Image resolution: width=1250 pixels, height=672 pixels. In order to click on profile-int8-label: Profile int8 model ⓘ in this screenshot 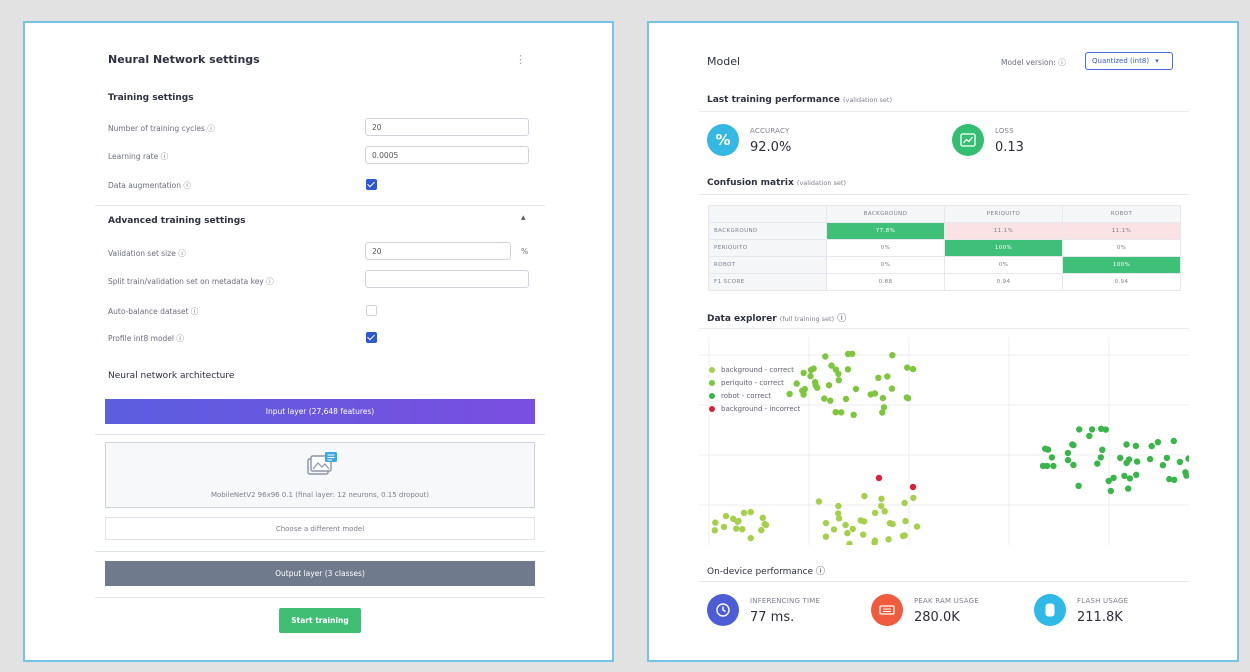, I will do `click(146, 338)`.